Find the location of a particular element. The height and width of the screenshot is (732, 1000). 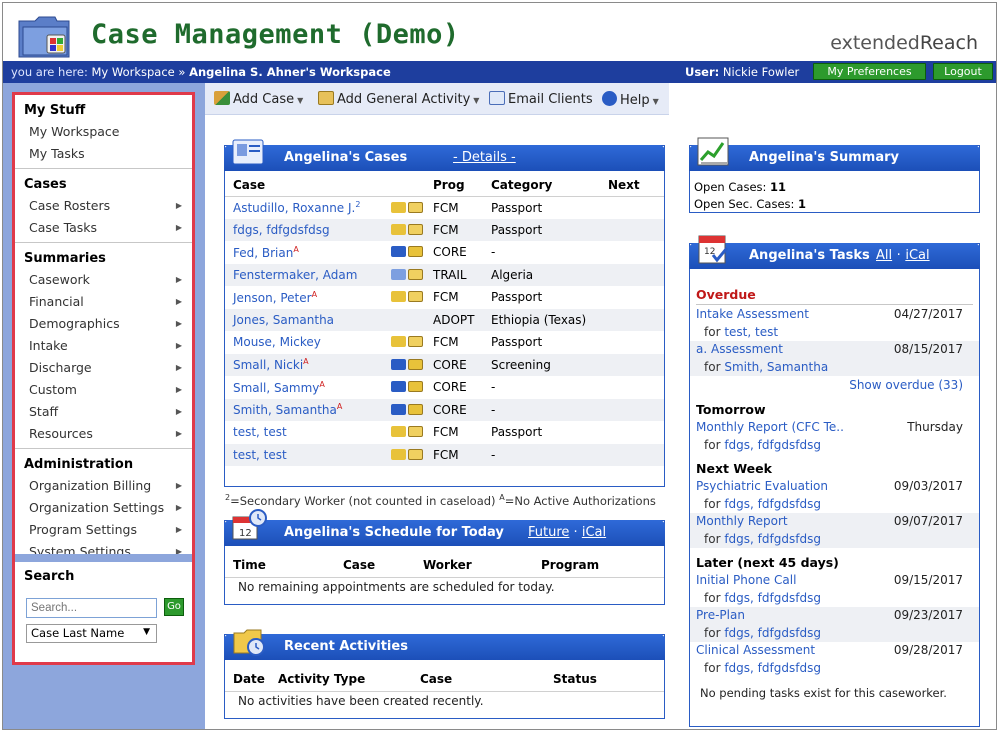

logout-button: Logout is located at coordinates (963, 71).